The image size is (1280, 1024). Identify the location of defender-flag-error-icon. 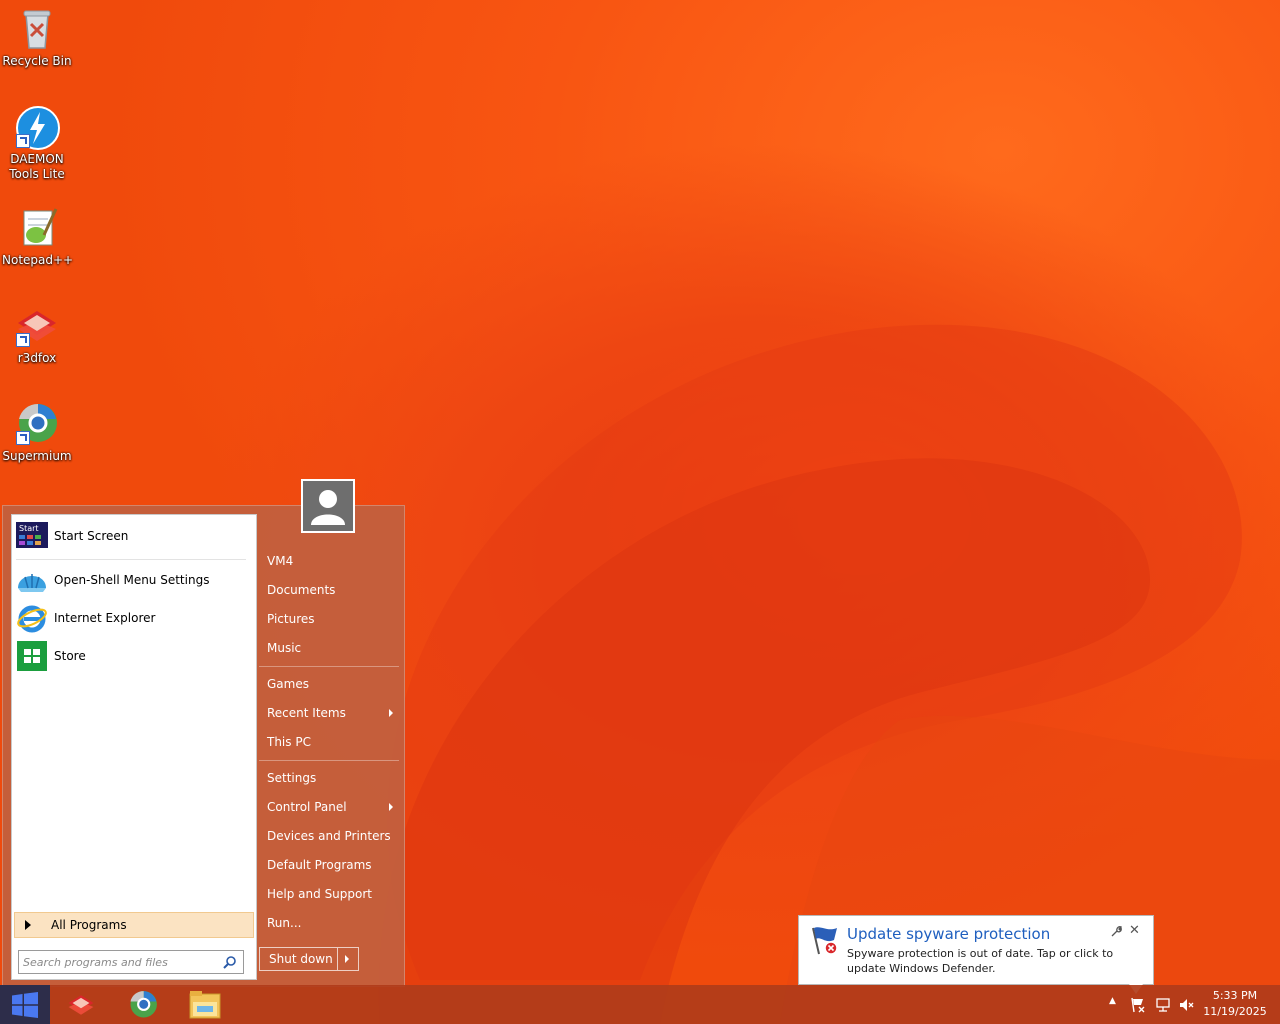
(825, 940).